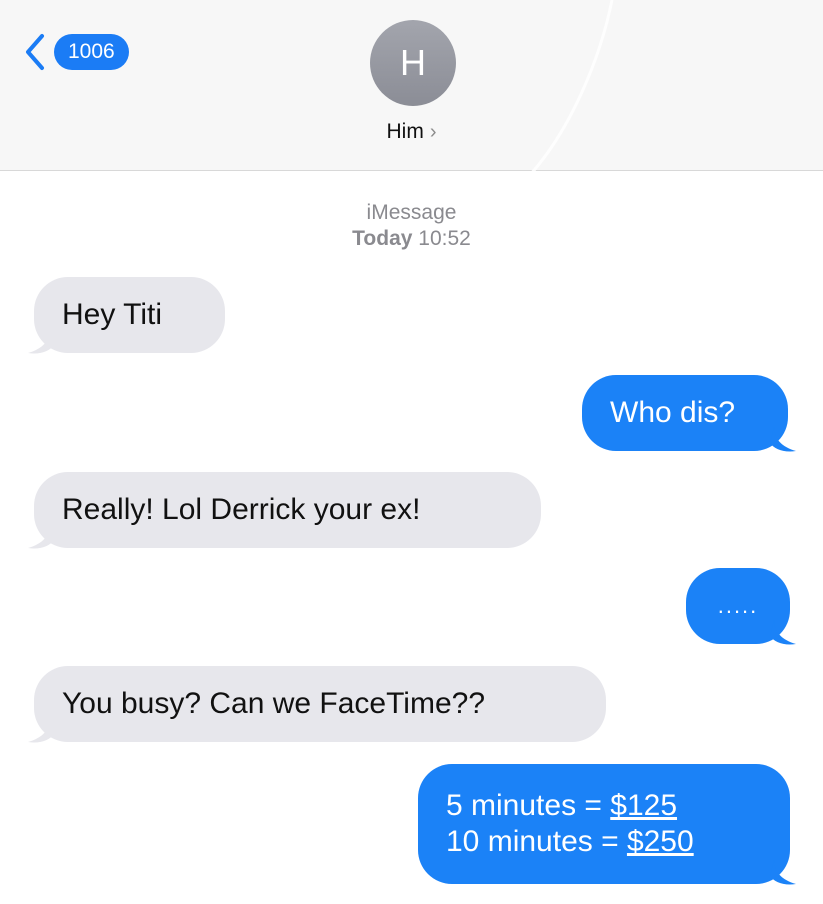 The width and height of the screenshot is (823, 904). I want to click on message-service-info: iMessage Today 10:52, so click(411, 226).